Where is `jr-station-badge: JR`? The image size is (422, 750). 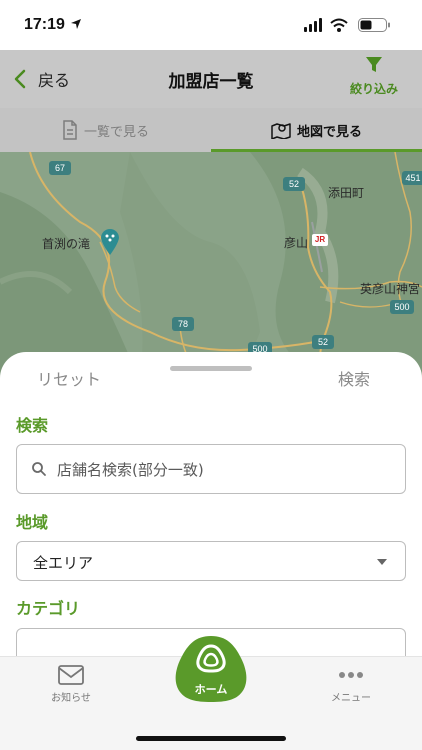 jr-station-badge: JR is located at coordinates (320, 240).